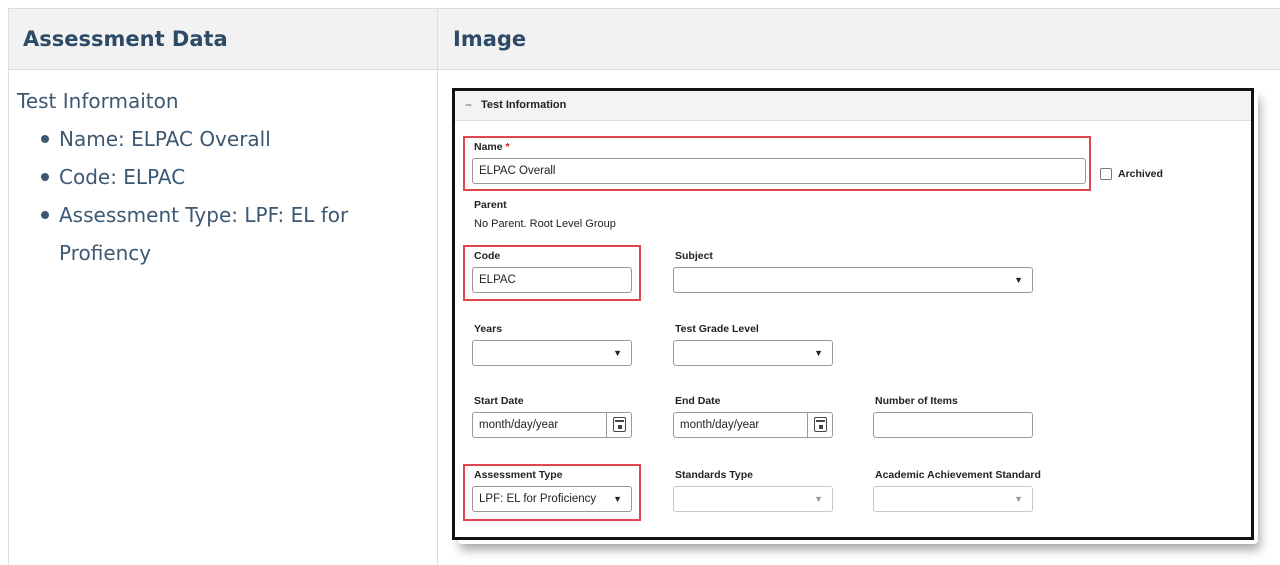  What do you see at coordinates (98, 101) in the screenshot?
I see `assessment-heading: Test Informaiton` at bounding box center [98, 101].